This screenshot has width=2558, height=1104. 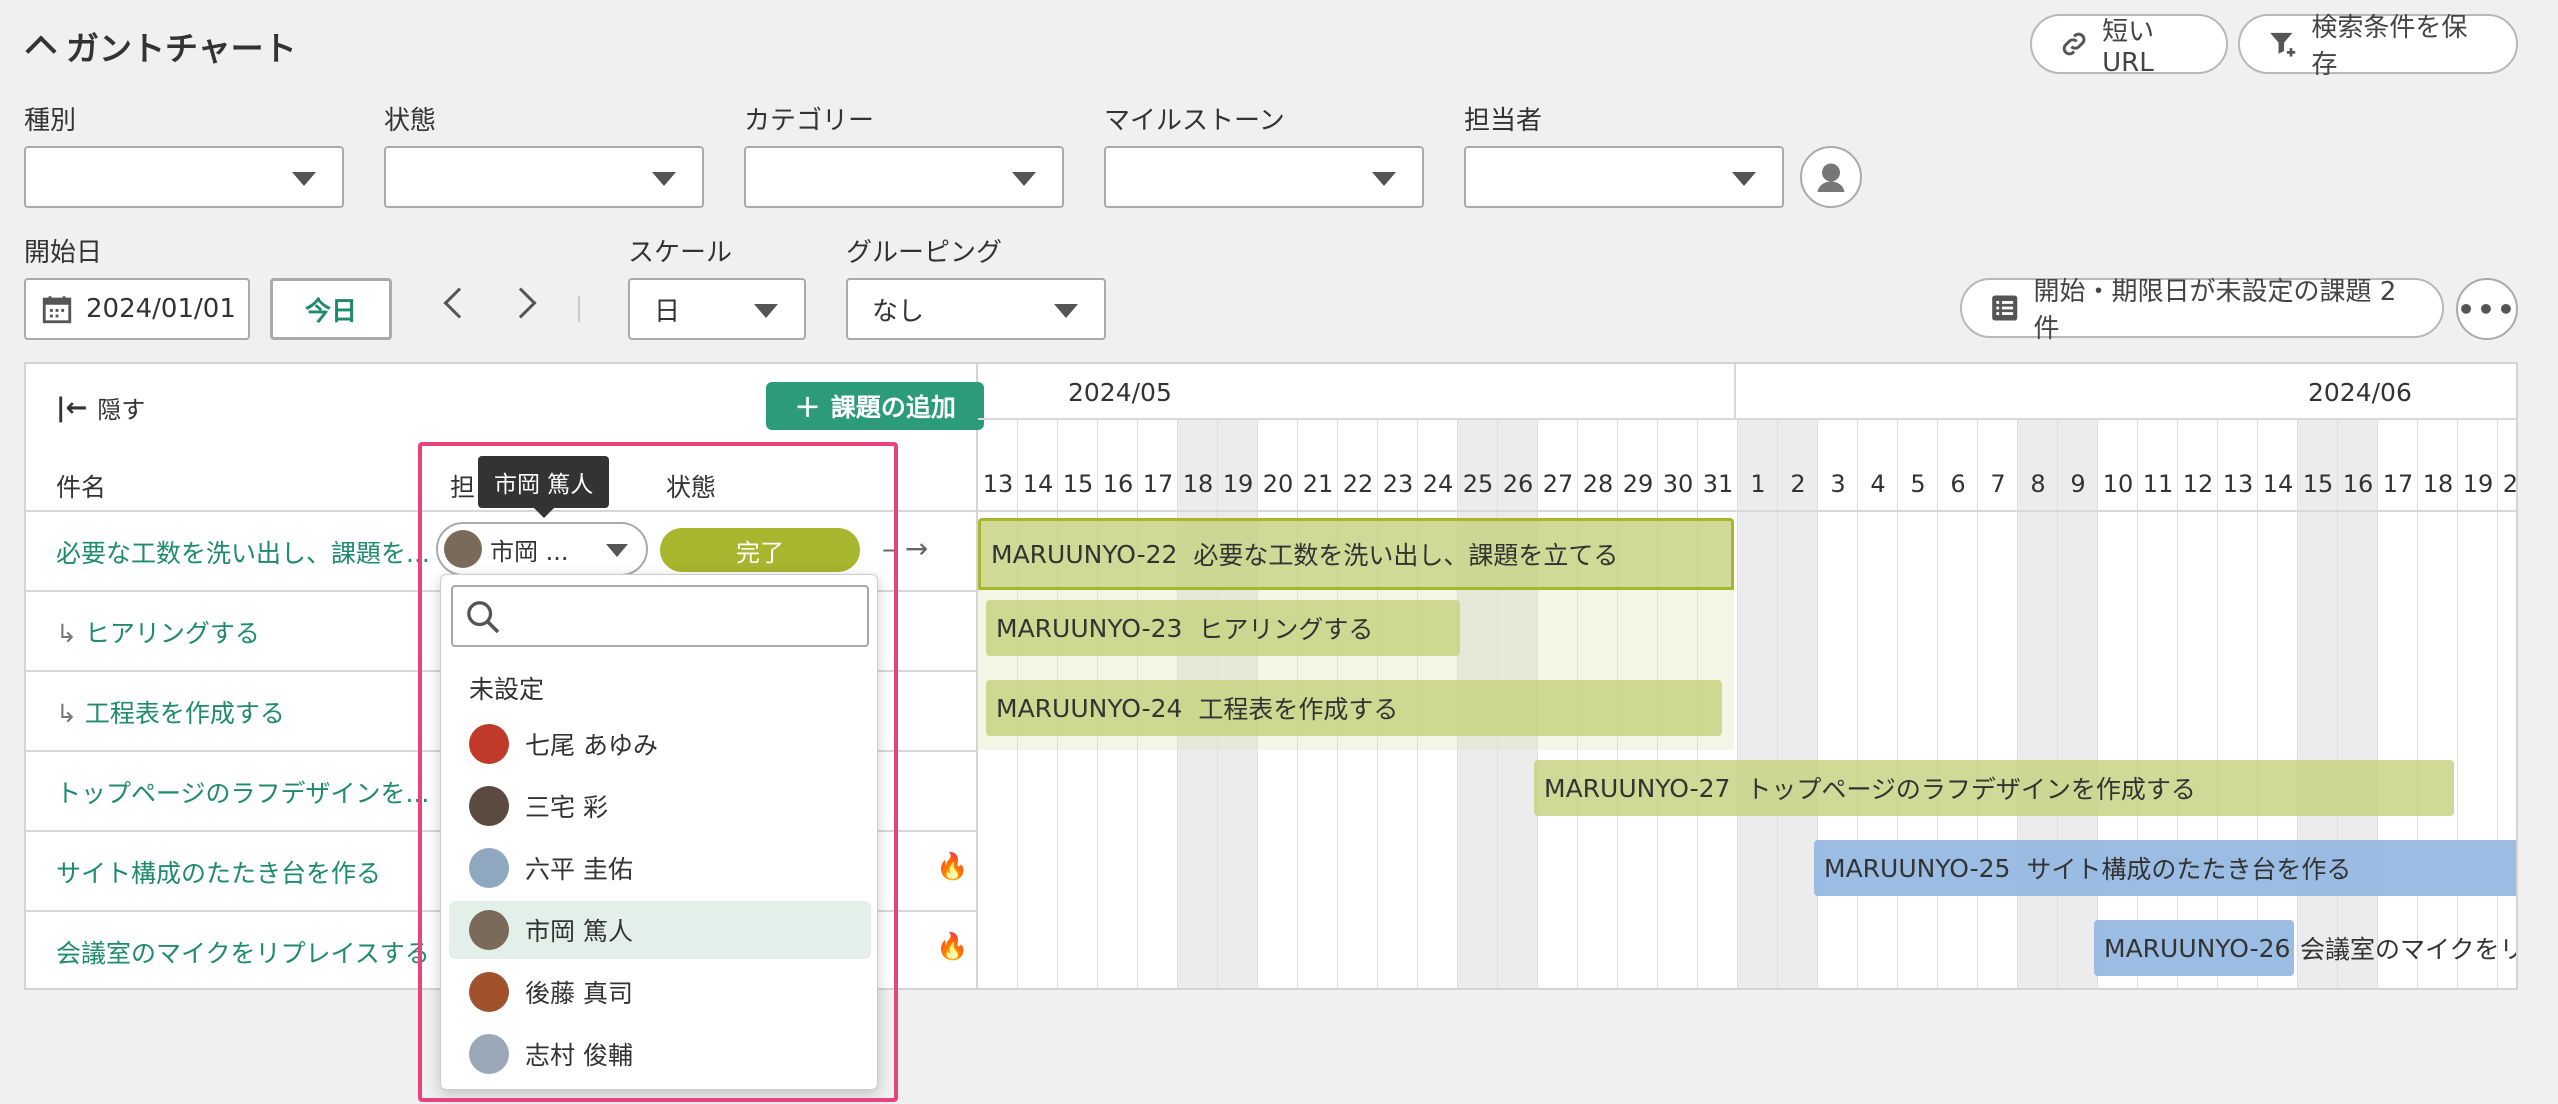 I want to click on more-options-button: •••, so click(x=2487, y=309).